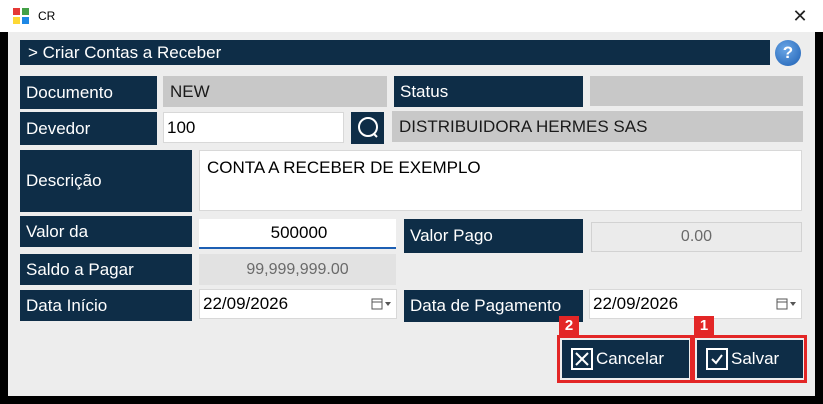 The height and width of the screenshot is (404, 823). I want to click on search-icon, so click(367, 127).